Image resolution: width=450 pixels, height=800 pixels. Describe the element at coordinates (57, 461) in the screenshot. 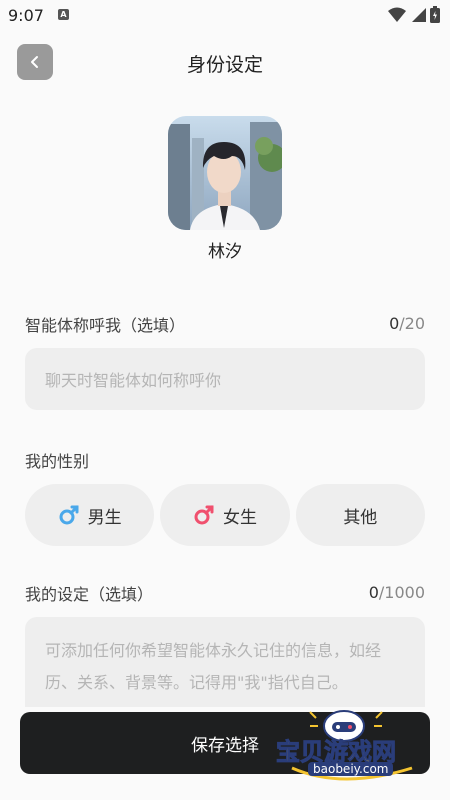

I see `gender-label: 我的性别` at that location.